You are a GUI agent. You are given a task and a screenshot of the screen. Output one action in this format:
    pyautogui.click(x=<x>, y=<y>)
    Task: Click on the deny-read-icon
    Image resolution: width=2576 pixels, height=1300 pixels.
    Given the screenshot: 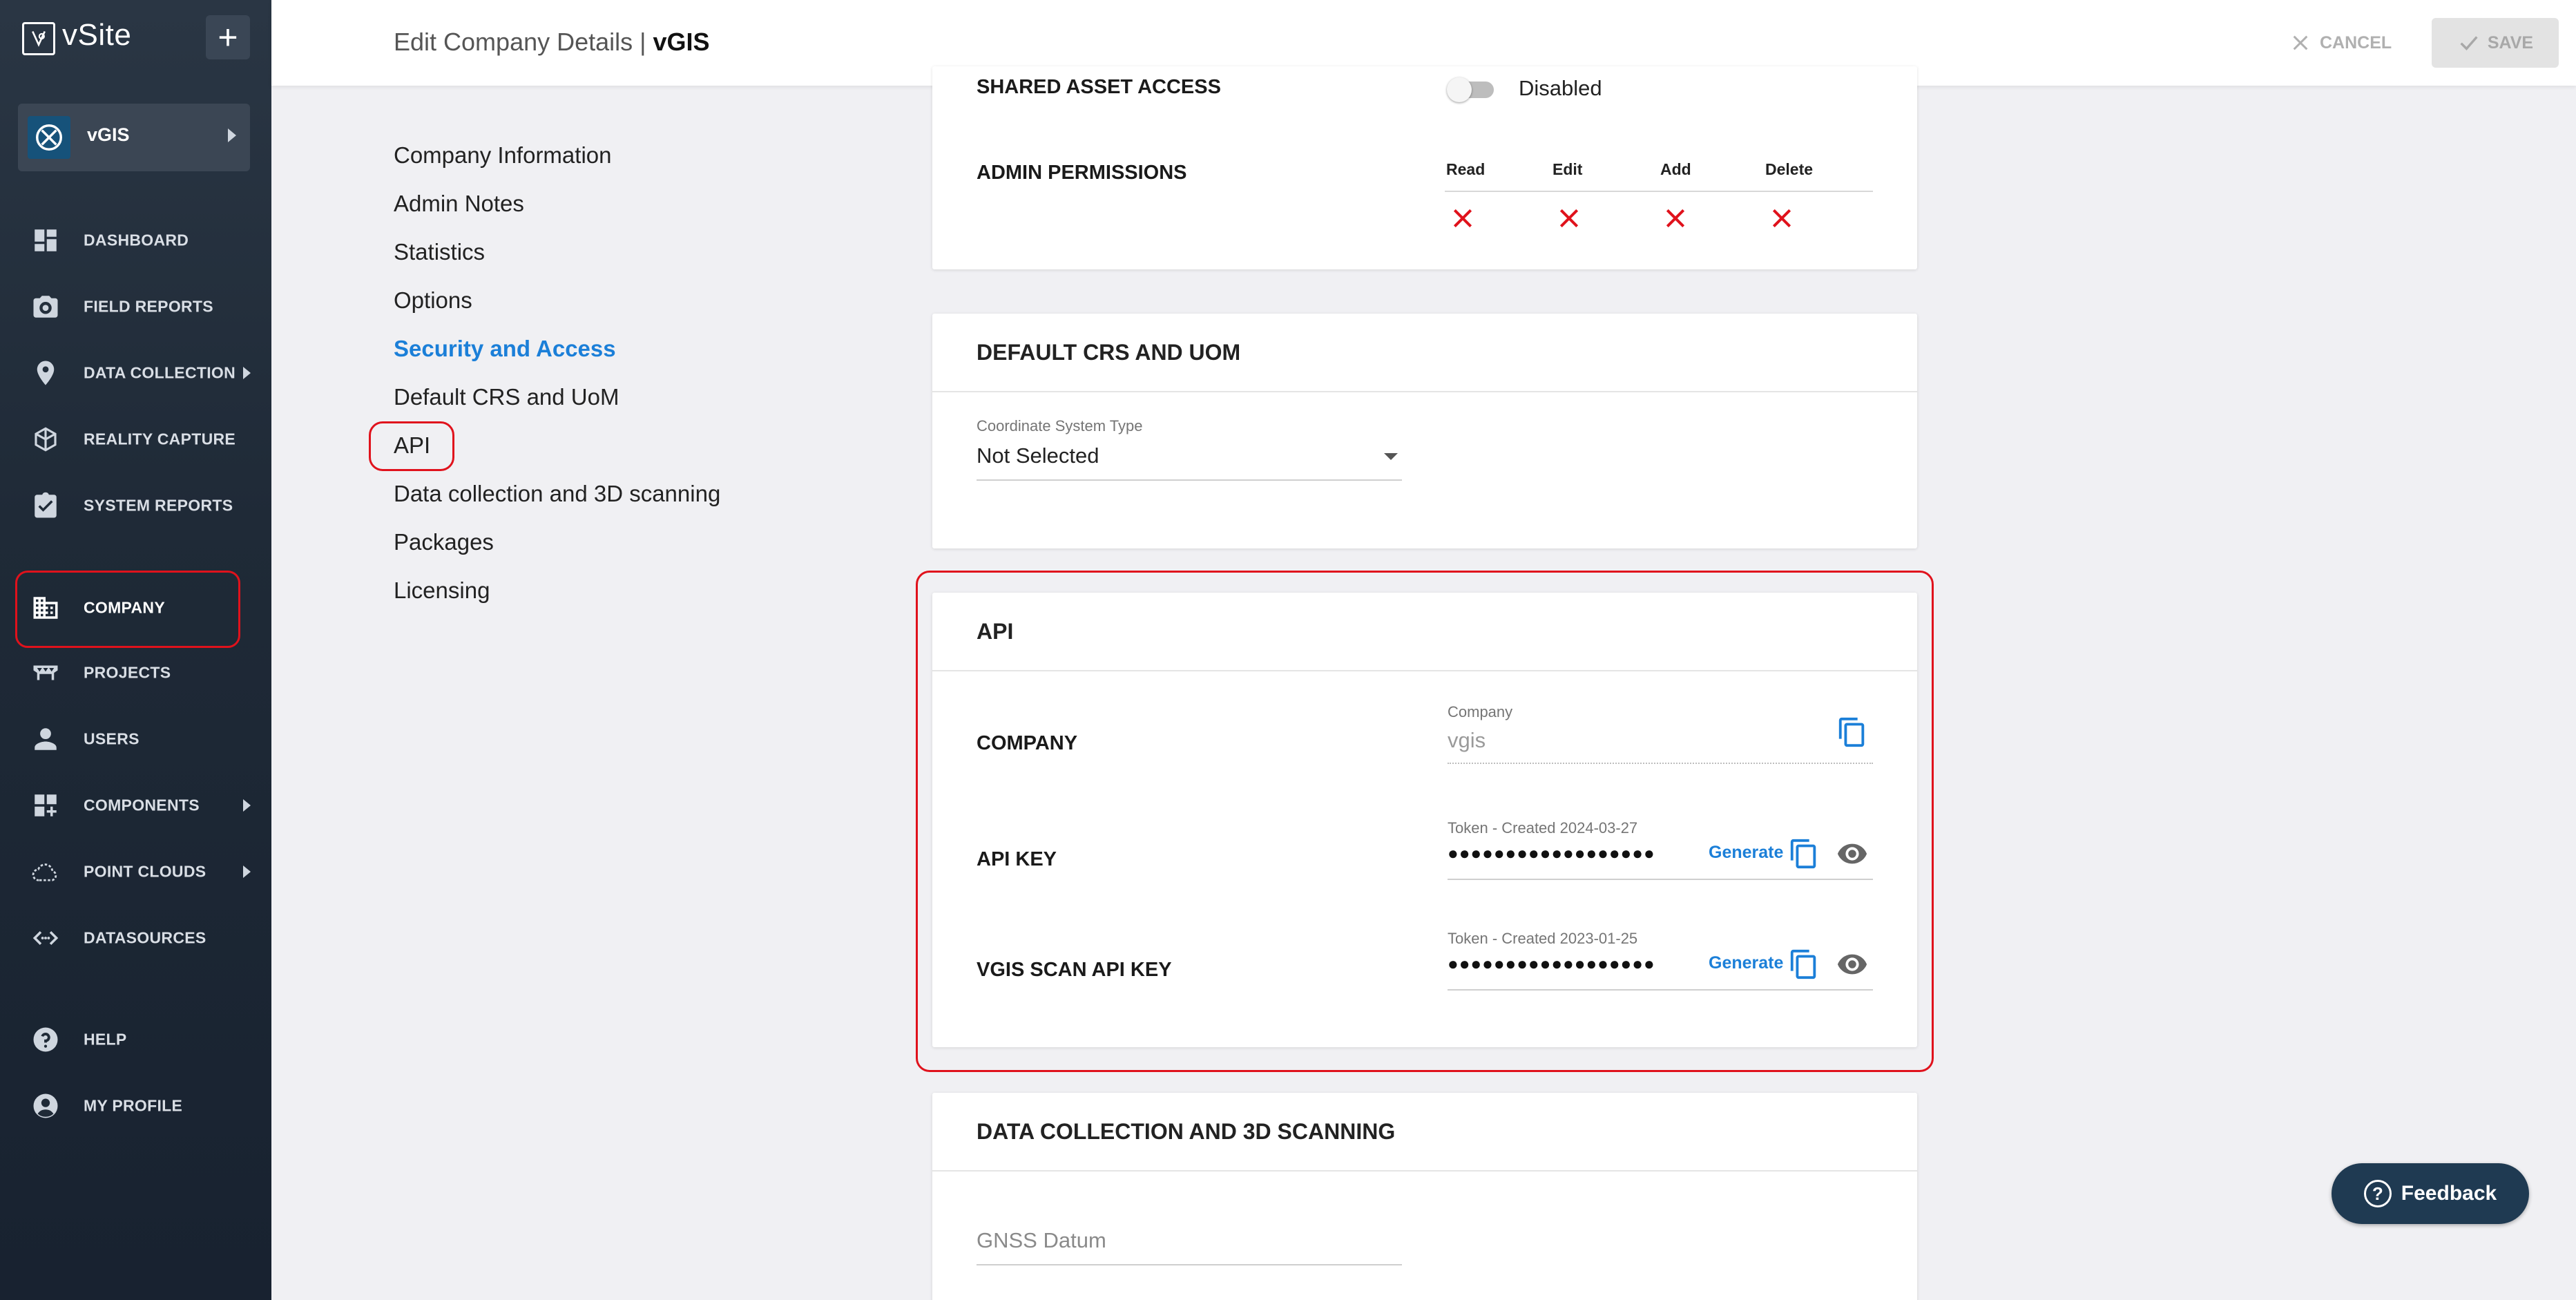 What is the action you would take?
    pyautogui.click(x=1462, y=218)
    